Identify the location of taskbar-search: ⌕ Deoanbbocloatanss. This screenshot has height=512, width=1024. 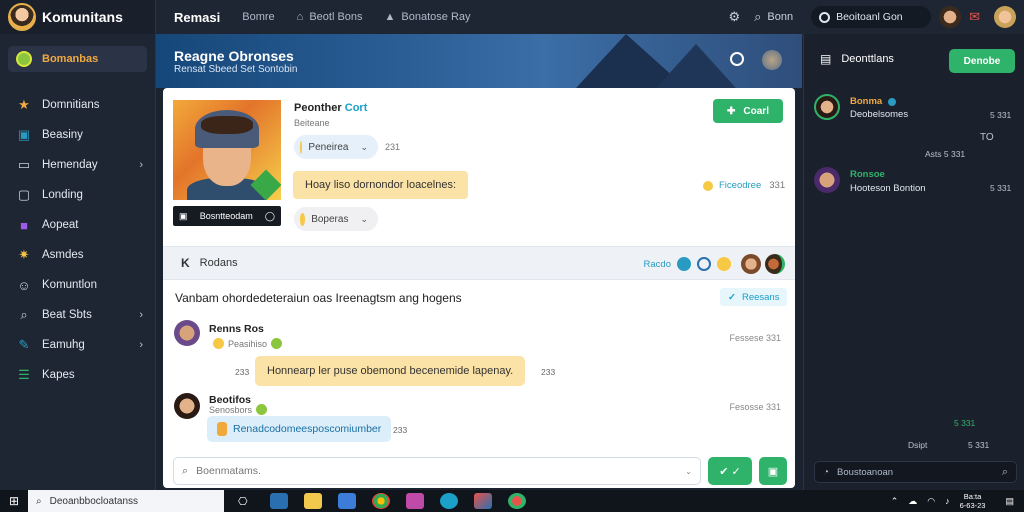
(126, 501).